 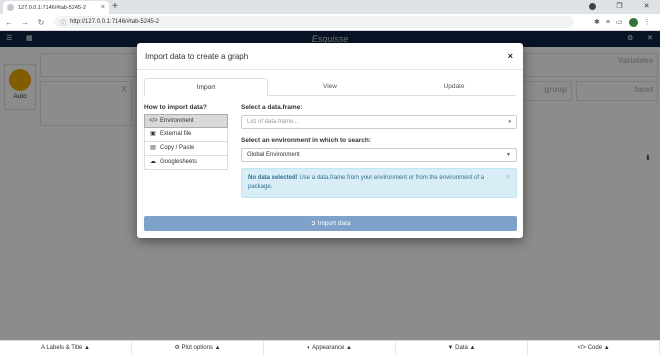 I want to click on modal-header: Import data to create a graph ×, so click(x=330, y=56).